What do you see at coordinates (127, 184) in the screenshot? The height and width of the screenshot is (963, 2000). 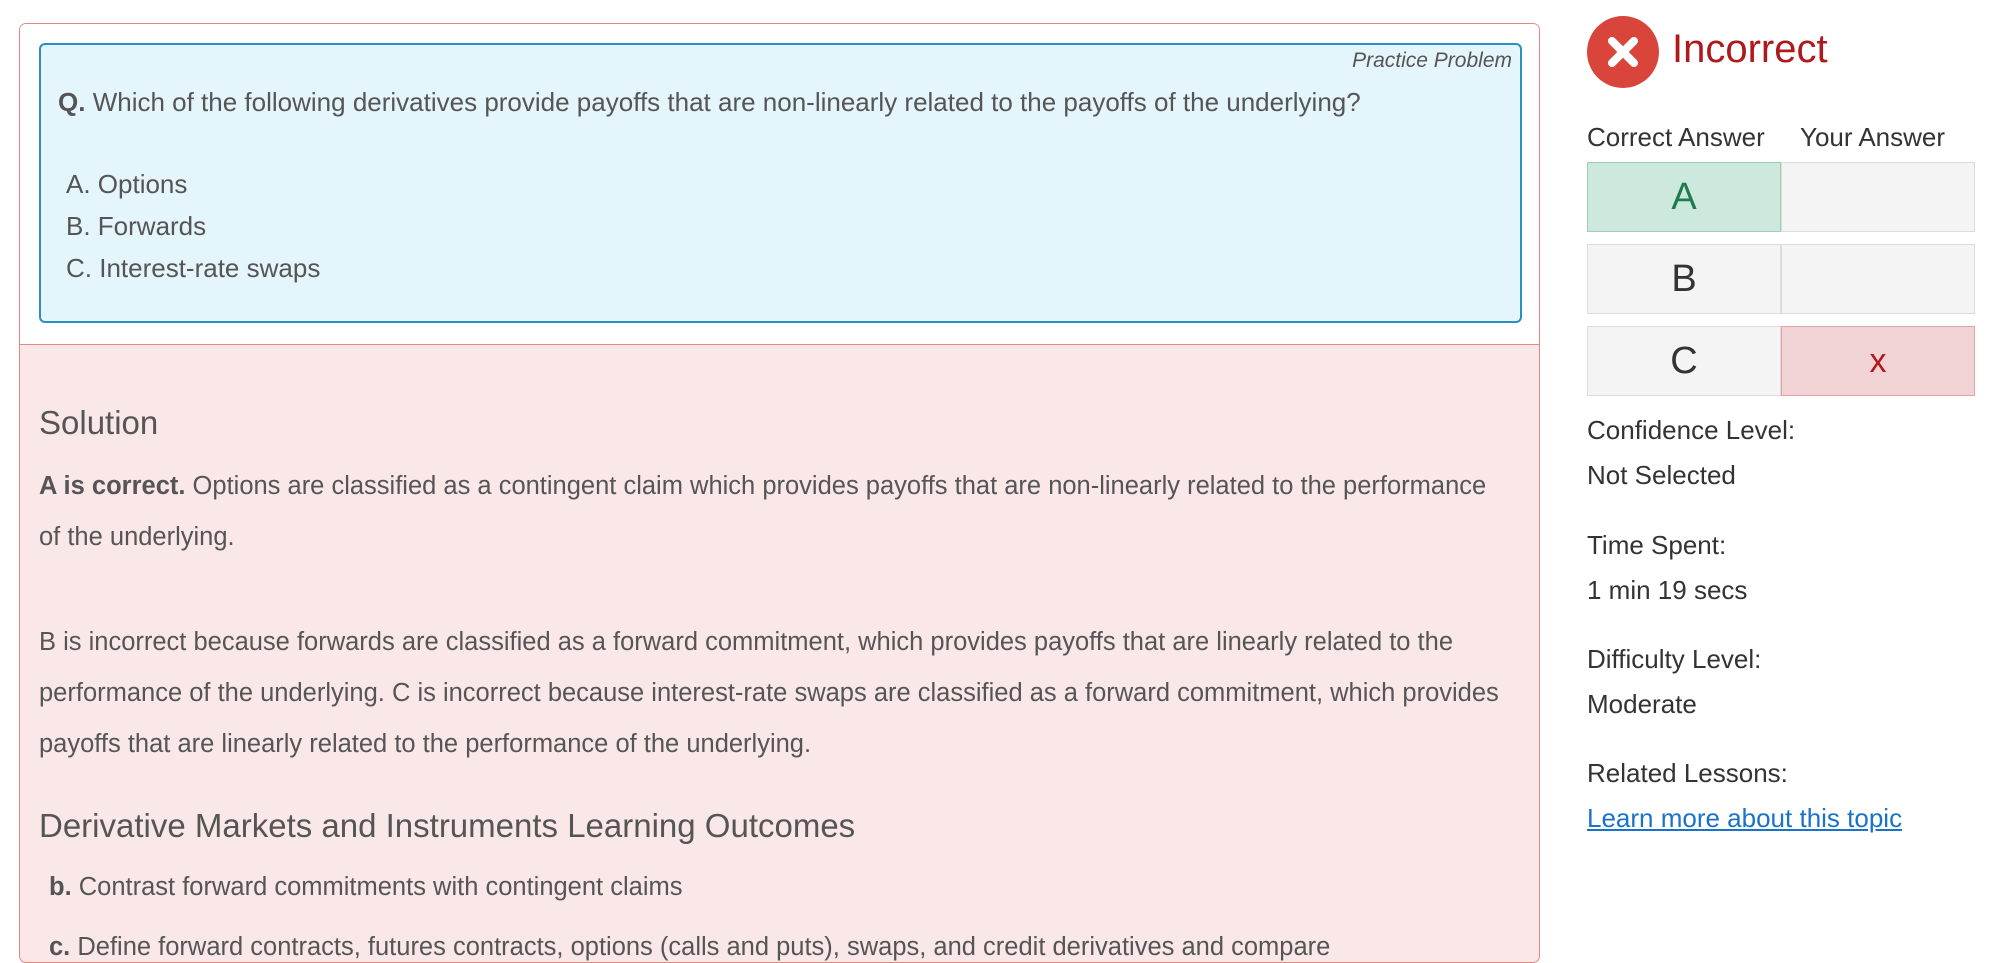 I see `option-a: A. Options` at bounding box center [127, 184].